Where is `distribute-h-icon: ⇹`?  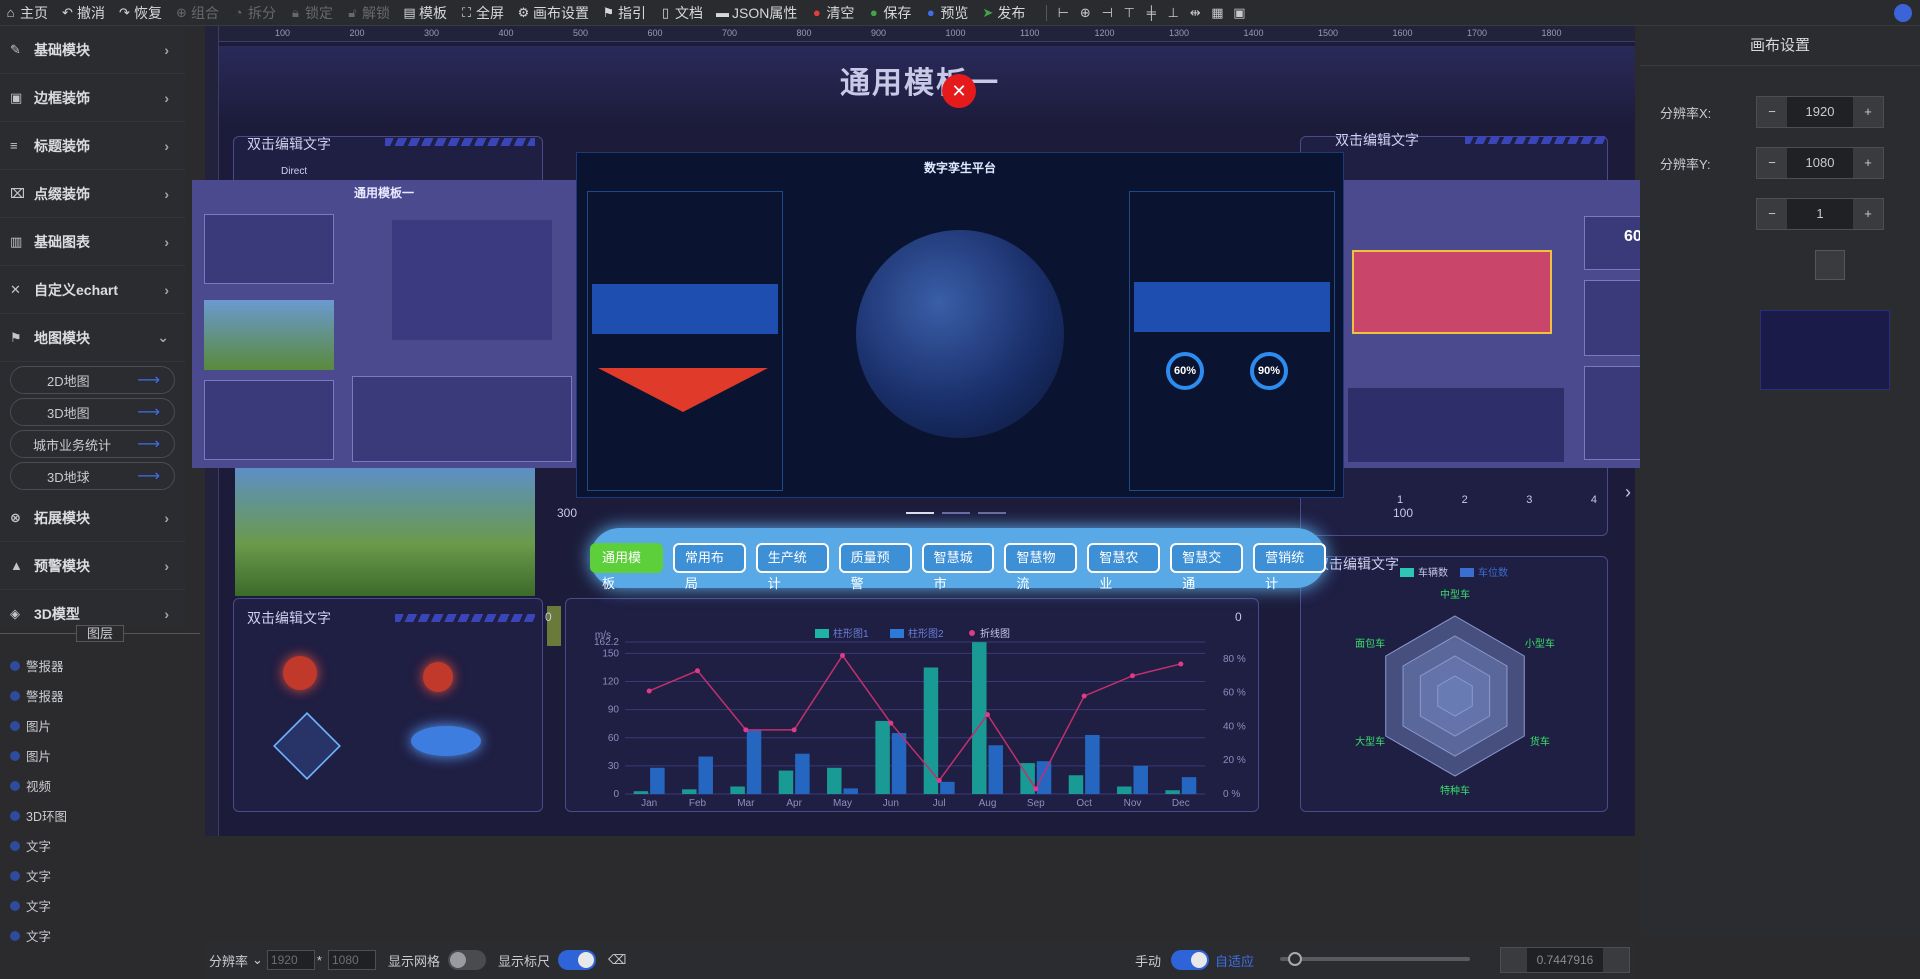
distribute-h-icon: ⇹ is located at coordinates (1195, 13).